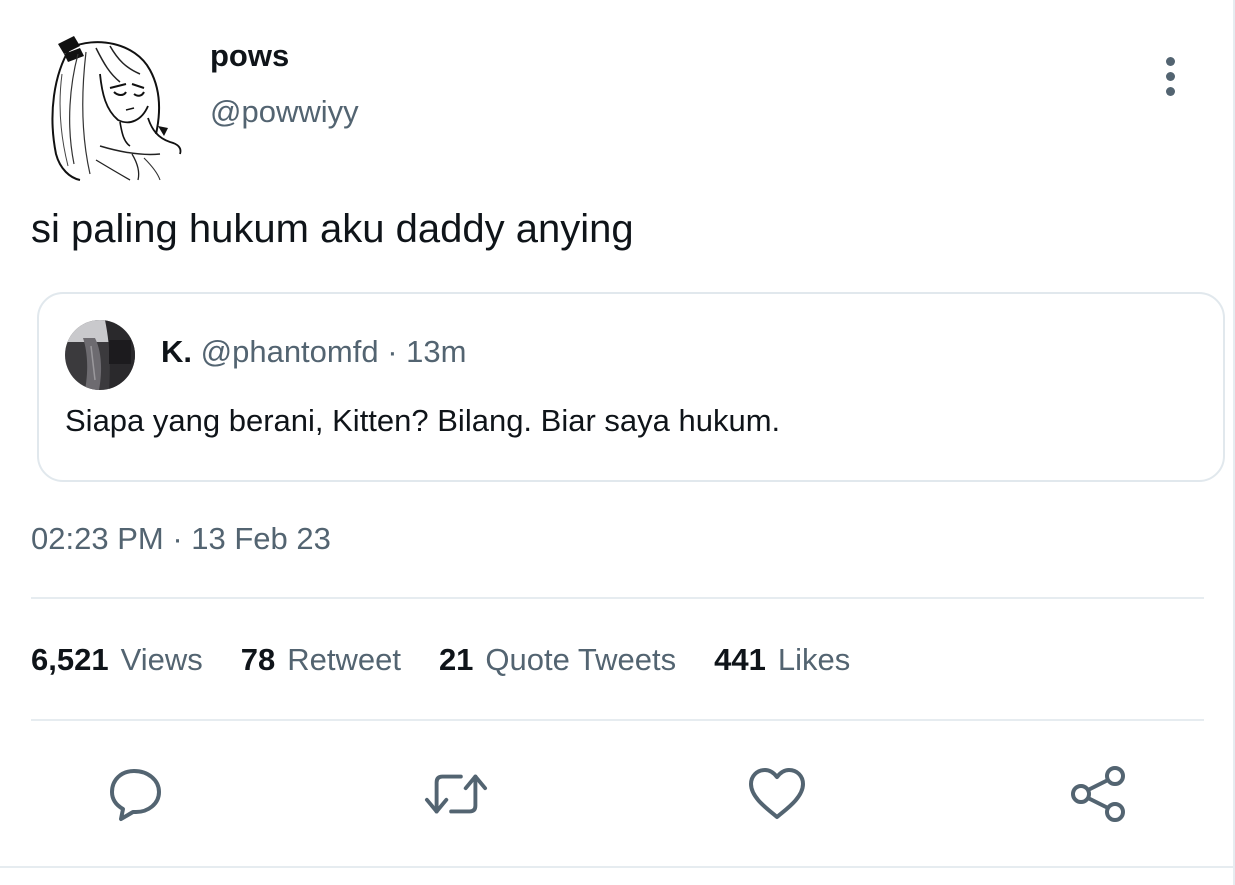 This screenshot has height=885, width=1235. Describe the element at coordinates (740, 659) in the screenshot. I see `likes-count: 441` at that location.